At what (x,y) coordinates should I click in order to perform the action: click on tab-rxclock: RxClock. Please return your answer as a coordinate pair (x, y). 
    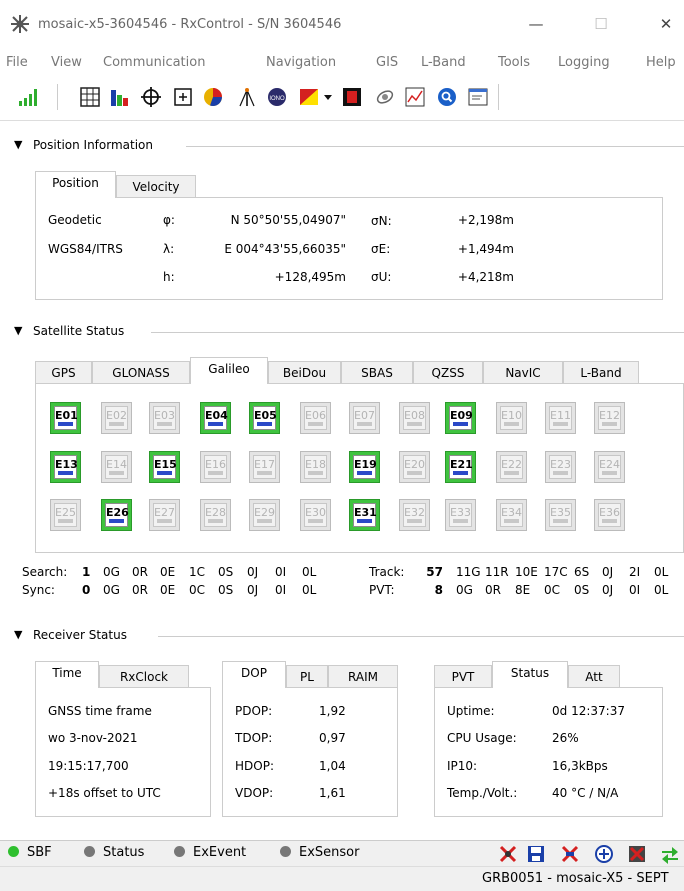
    Looking at the image, I should click on (144, 676).